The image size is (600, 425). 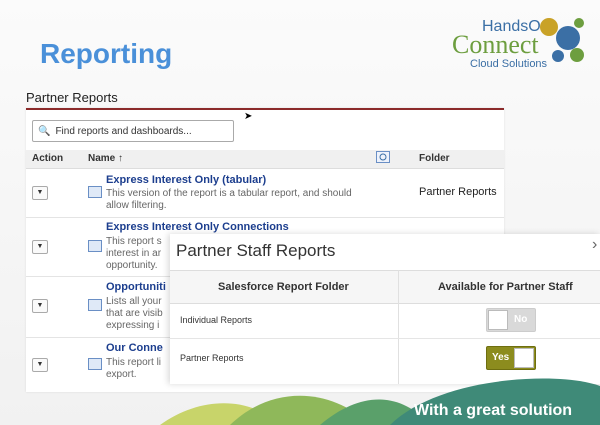 What do you see at coordinates (458, 192) in the screenshot?
I see `report-folder: Partner Reports` at bounding box center [458, 192].